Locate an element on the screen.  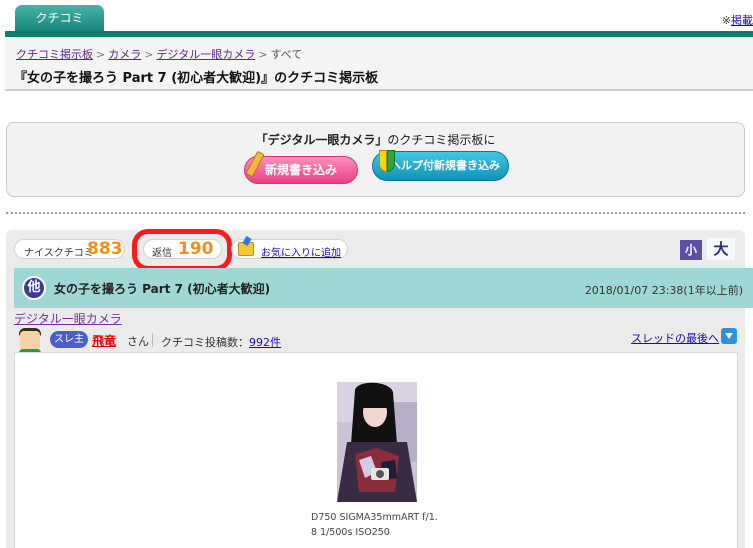
top-tab-bar: クチコミ ※掲載 is located at coordinates (376, 18).